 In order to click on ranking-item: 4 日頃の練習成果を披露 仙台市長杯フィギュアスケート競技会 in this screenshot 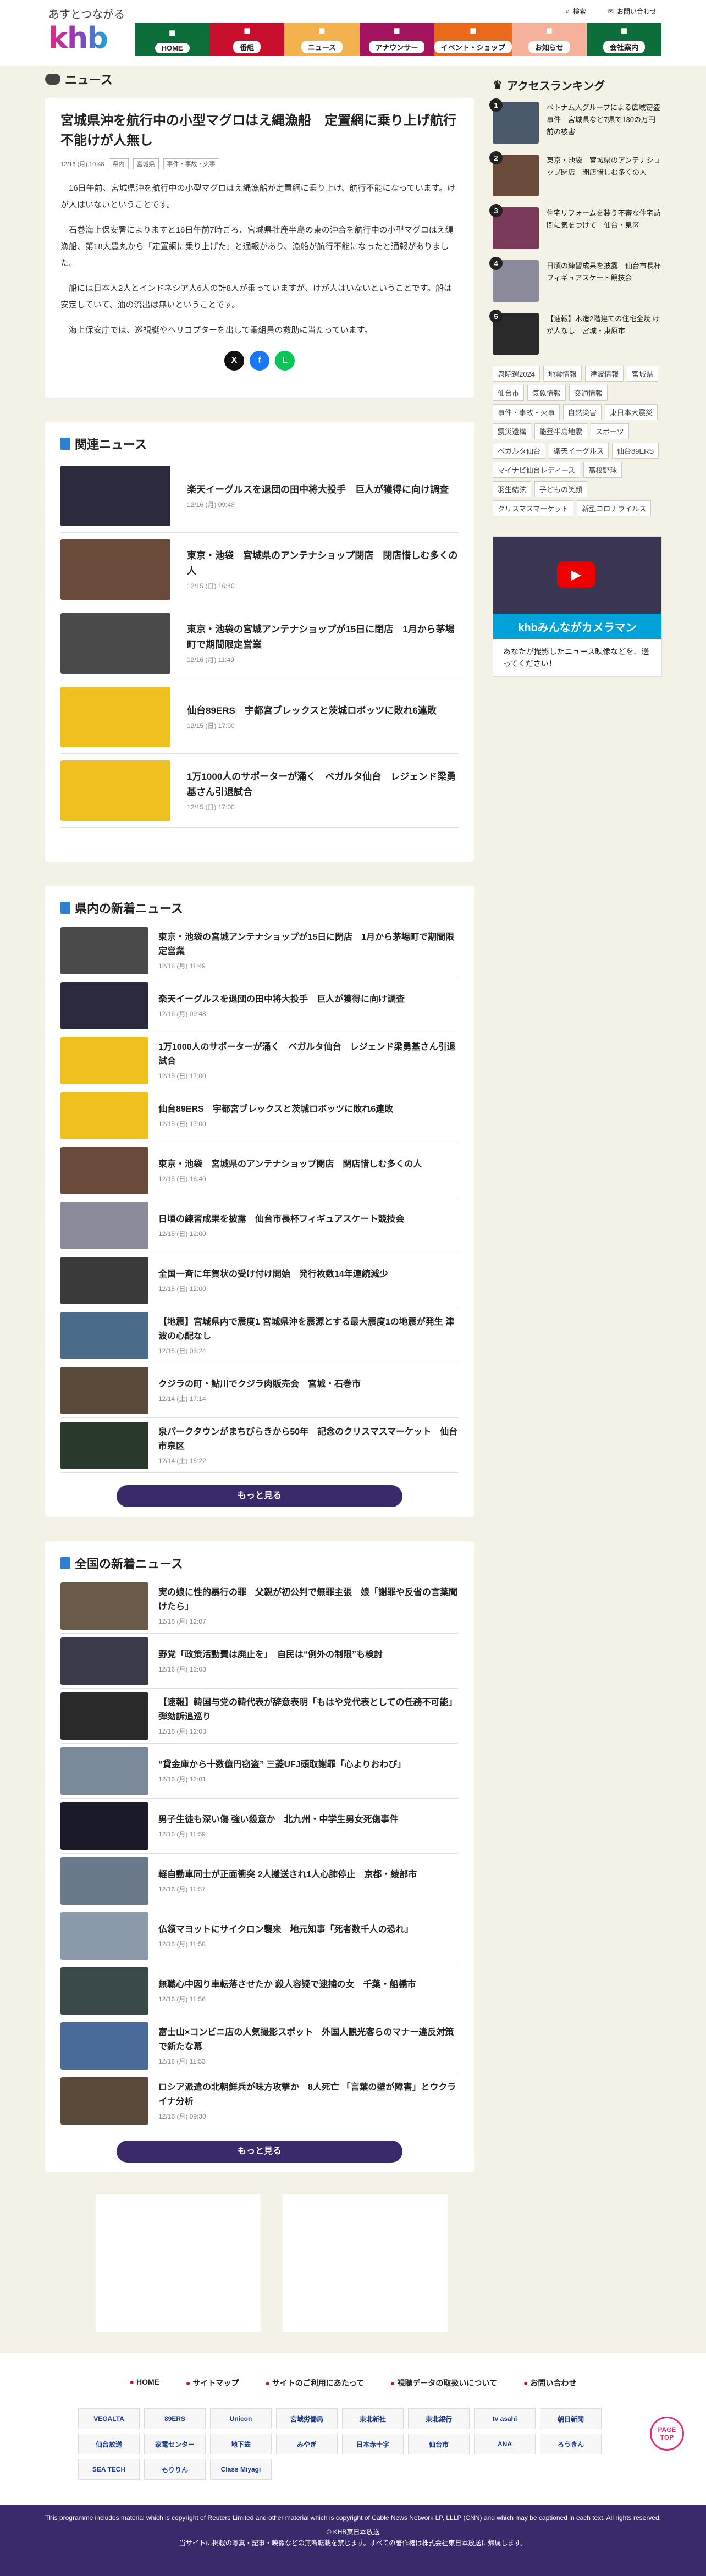, I will do `click(575, 279)`.